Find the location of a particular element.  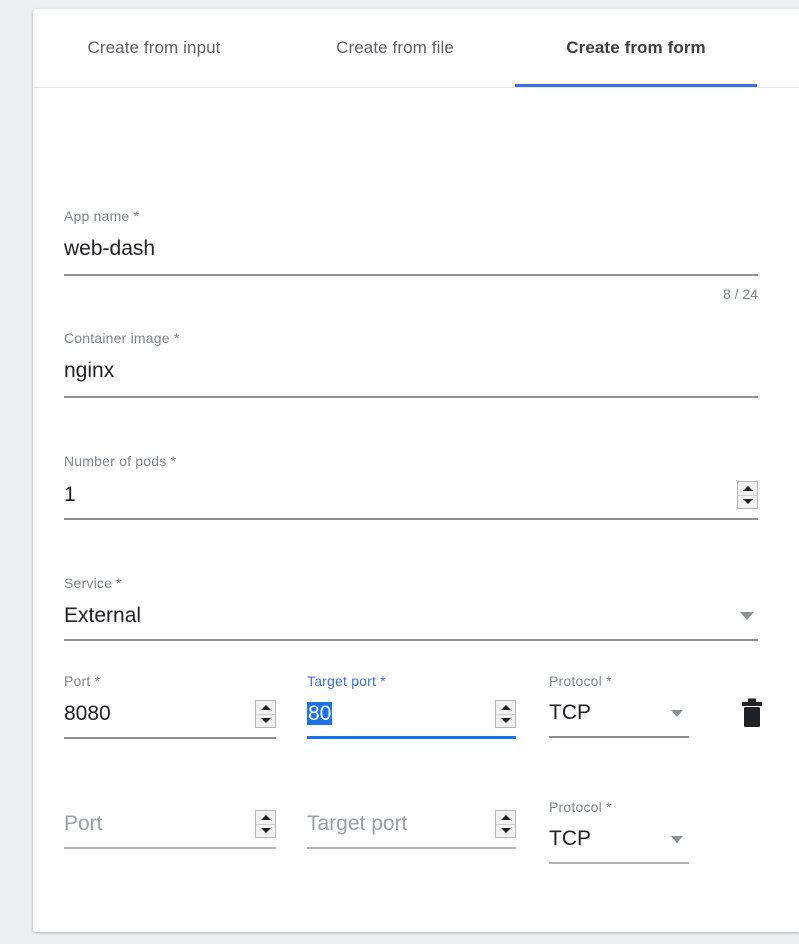

target-port-input-row-1: 80 is located at coordinates (320, 714).